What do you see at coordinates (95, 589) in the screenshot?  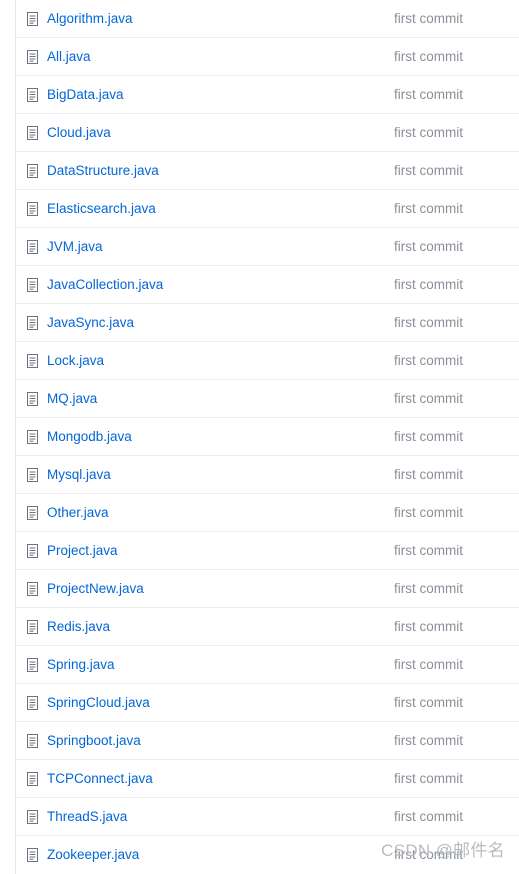 I see `file-name-link: ProjectNew.java` at bounding box center [95, 589].